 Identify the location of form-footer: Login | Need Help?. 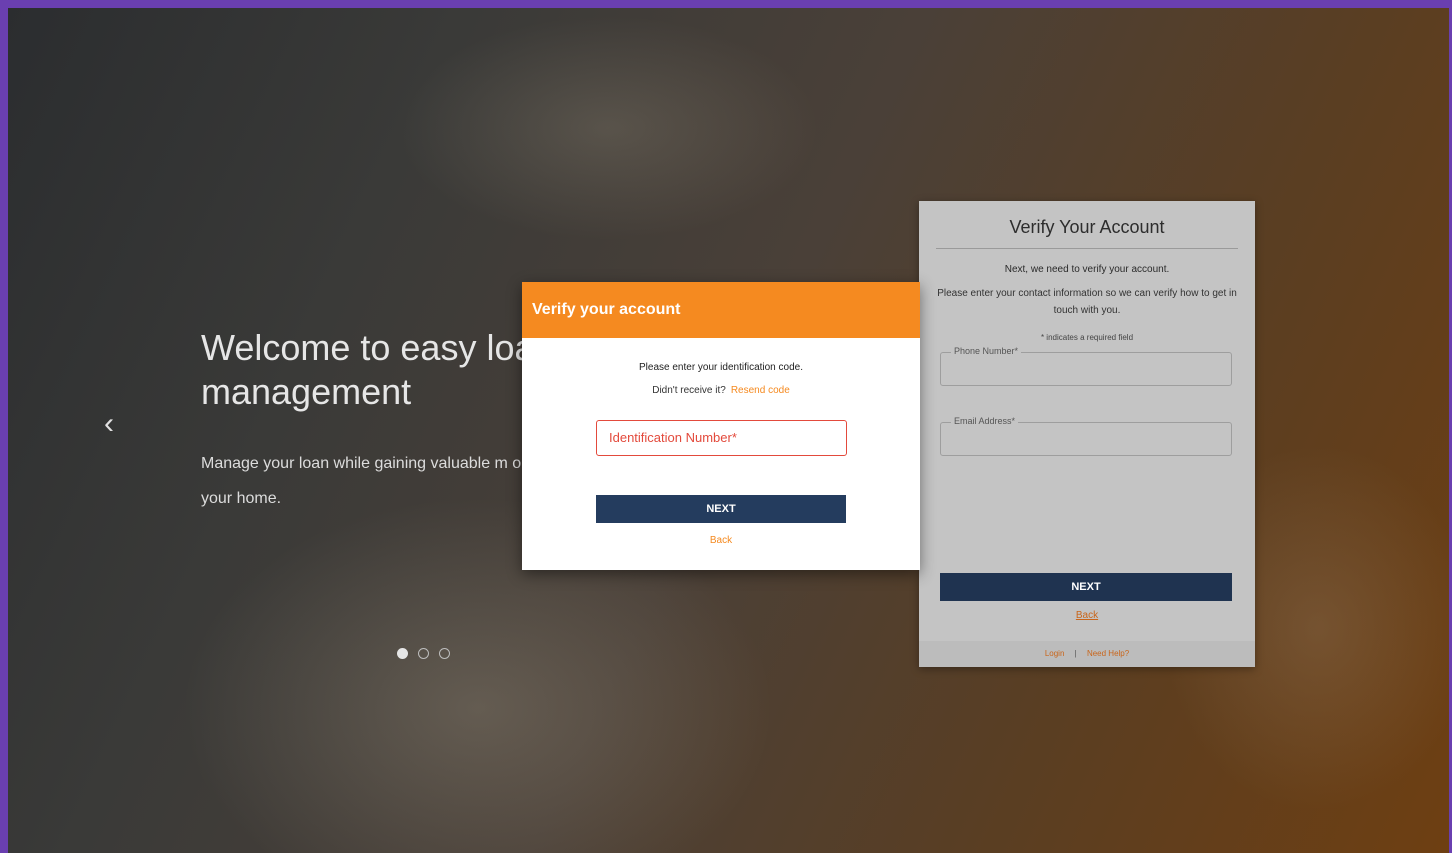
(1087, 654).